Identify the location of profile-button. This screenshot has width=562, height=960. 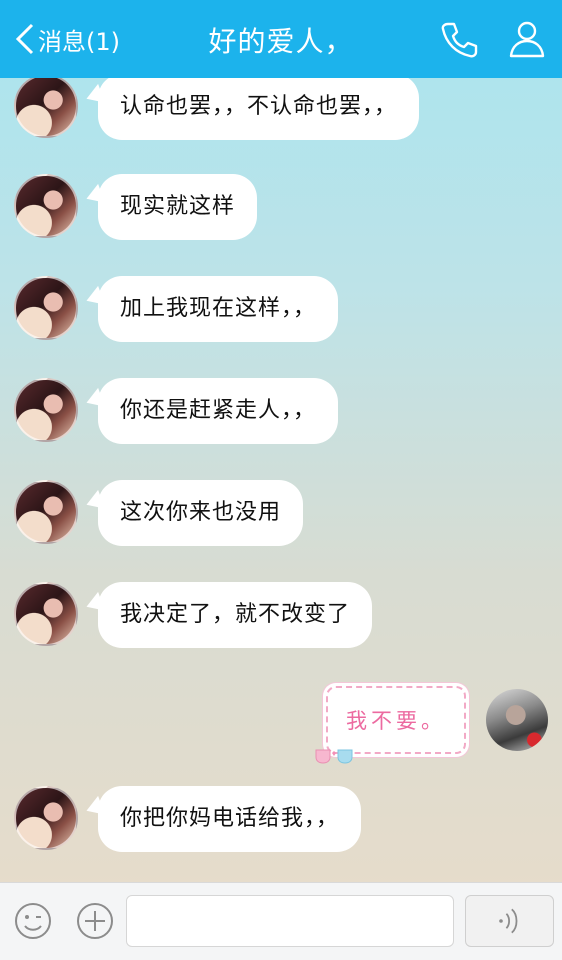
(527, 39).